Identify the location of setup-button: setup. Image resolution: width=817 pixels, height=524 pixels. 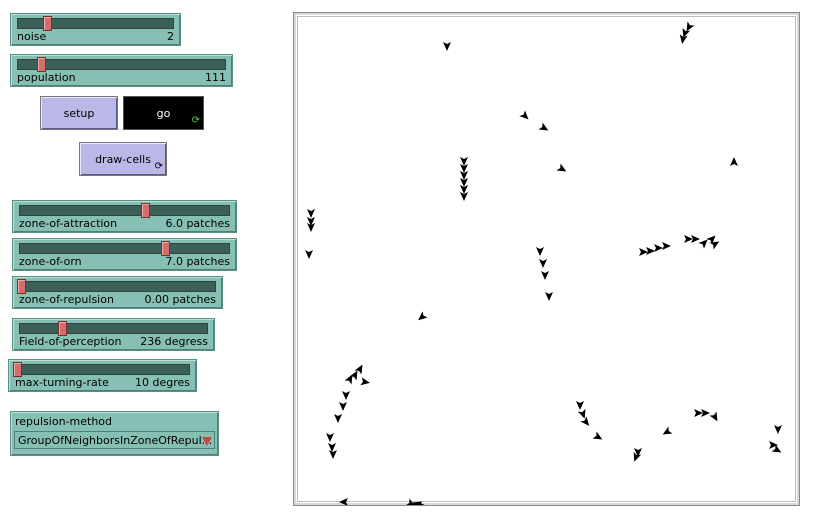
(79, 113).